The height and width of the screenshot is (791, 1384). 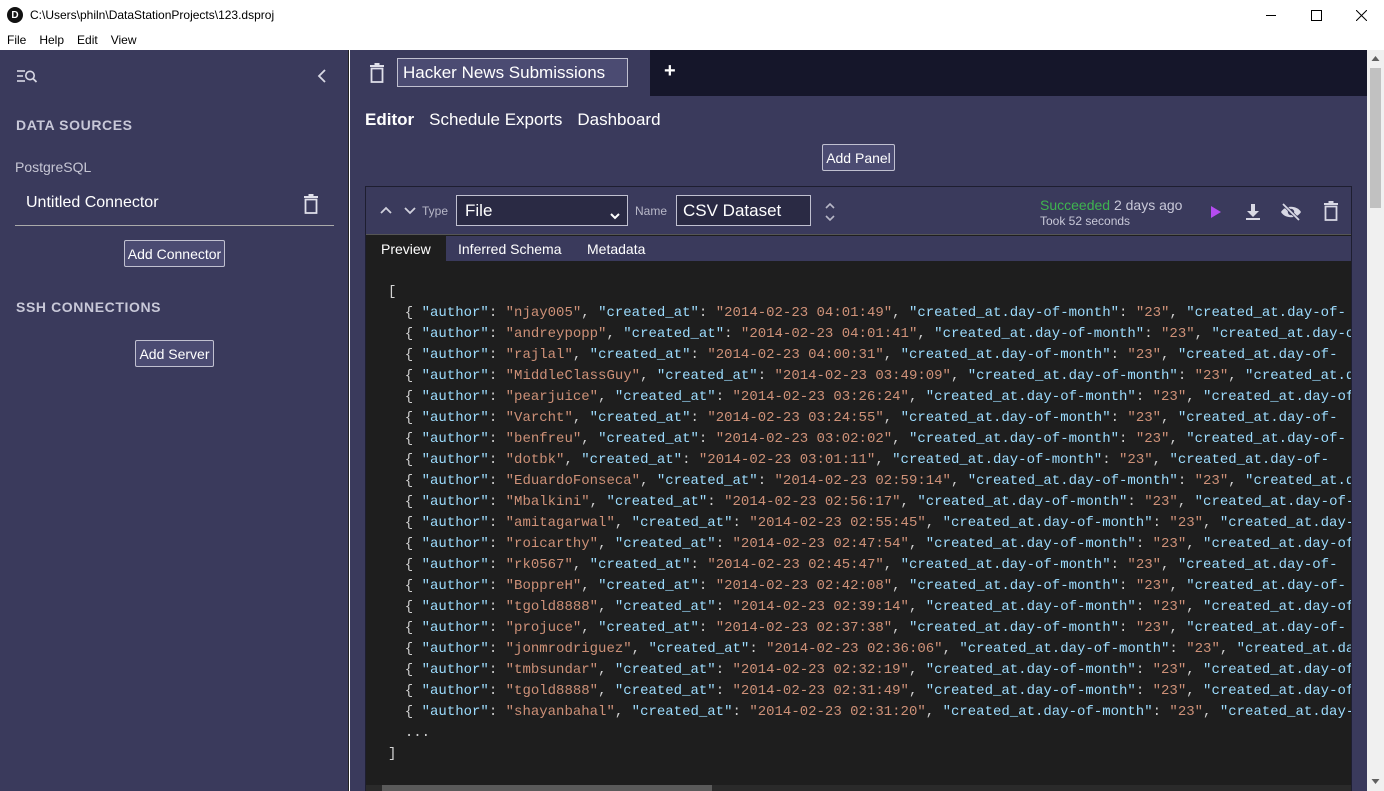 I want to click on horizontal-scroll-thumb, so click(x=547, y=788).